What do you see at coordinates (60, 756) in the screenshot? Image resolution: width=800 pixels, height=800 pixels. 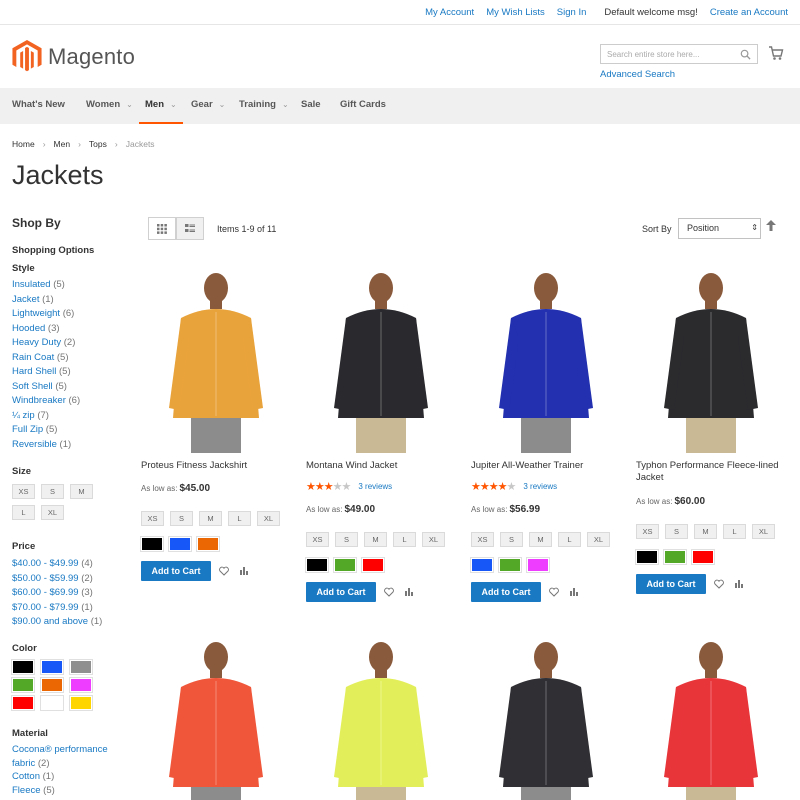 I see `material-filter-option-label: Cocona® performance fabric` at bounding box center [60, 756].